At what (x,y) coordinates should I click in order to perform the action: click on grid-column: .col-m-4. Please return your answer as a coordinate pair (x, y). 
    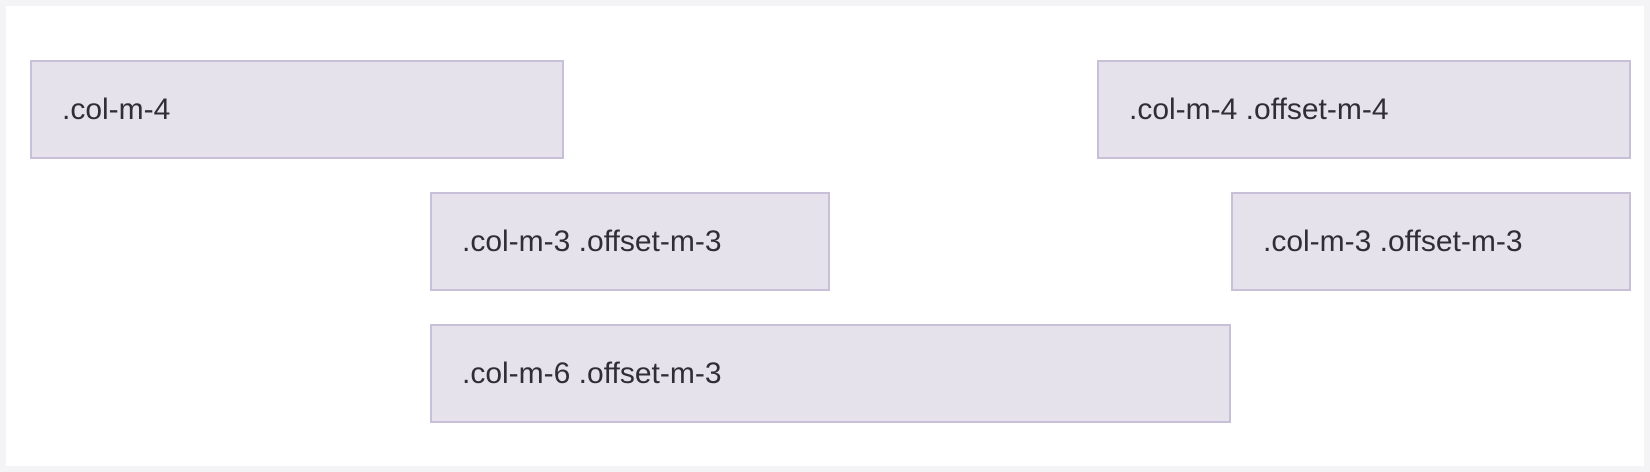
    Looking at the image, I should click on (297, 109).